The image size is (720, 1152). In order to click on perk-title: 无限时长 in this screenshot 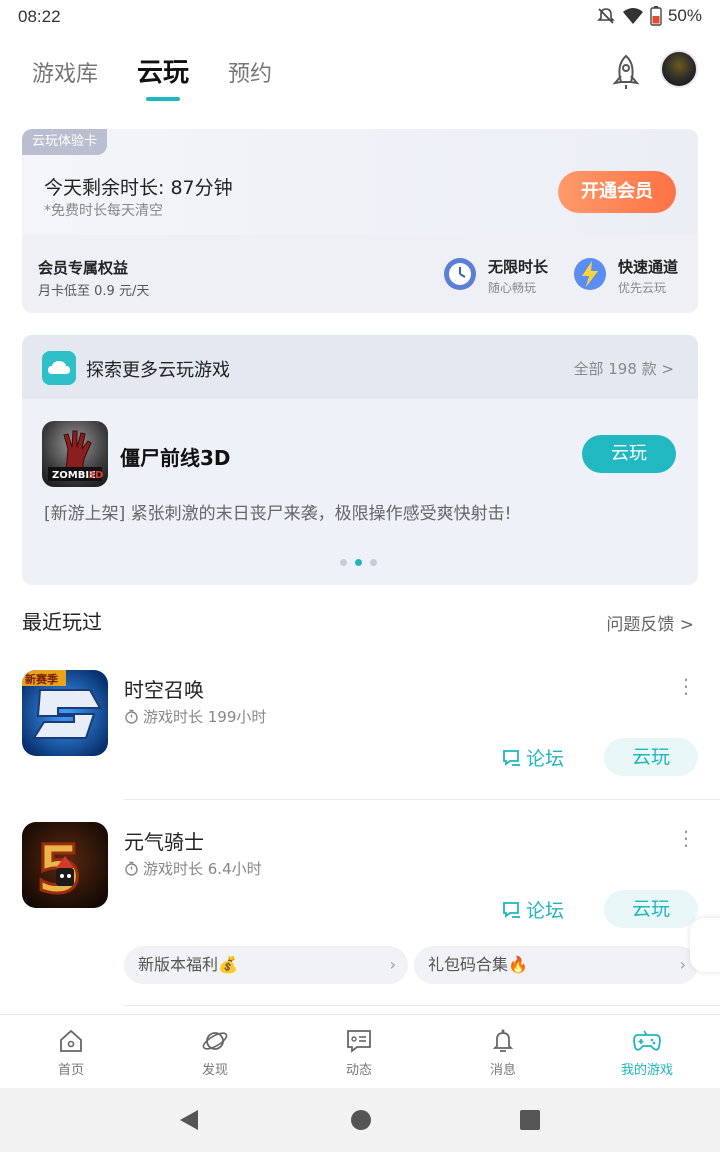, I will do `click(518, 267)`.